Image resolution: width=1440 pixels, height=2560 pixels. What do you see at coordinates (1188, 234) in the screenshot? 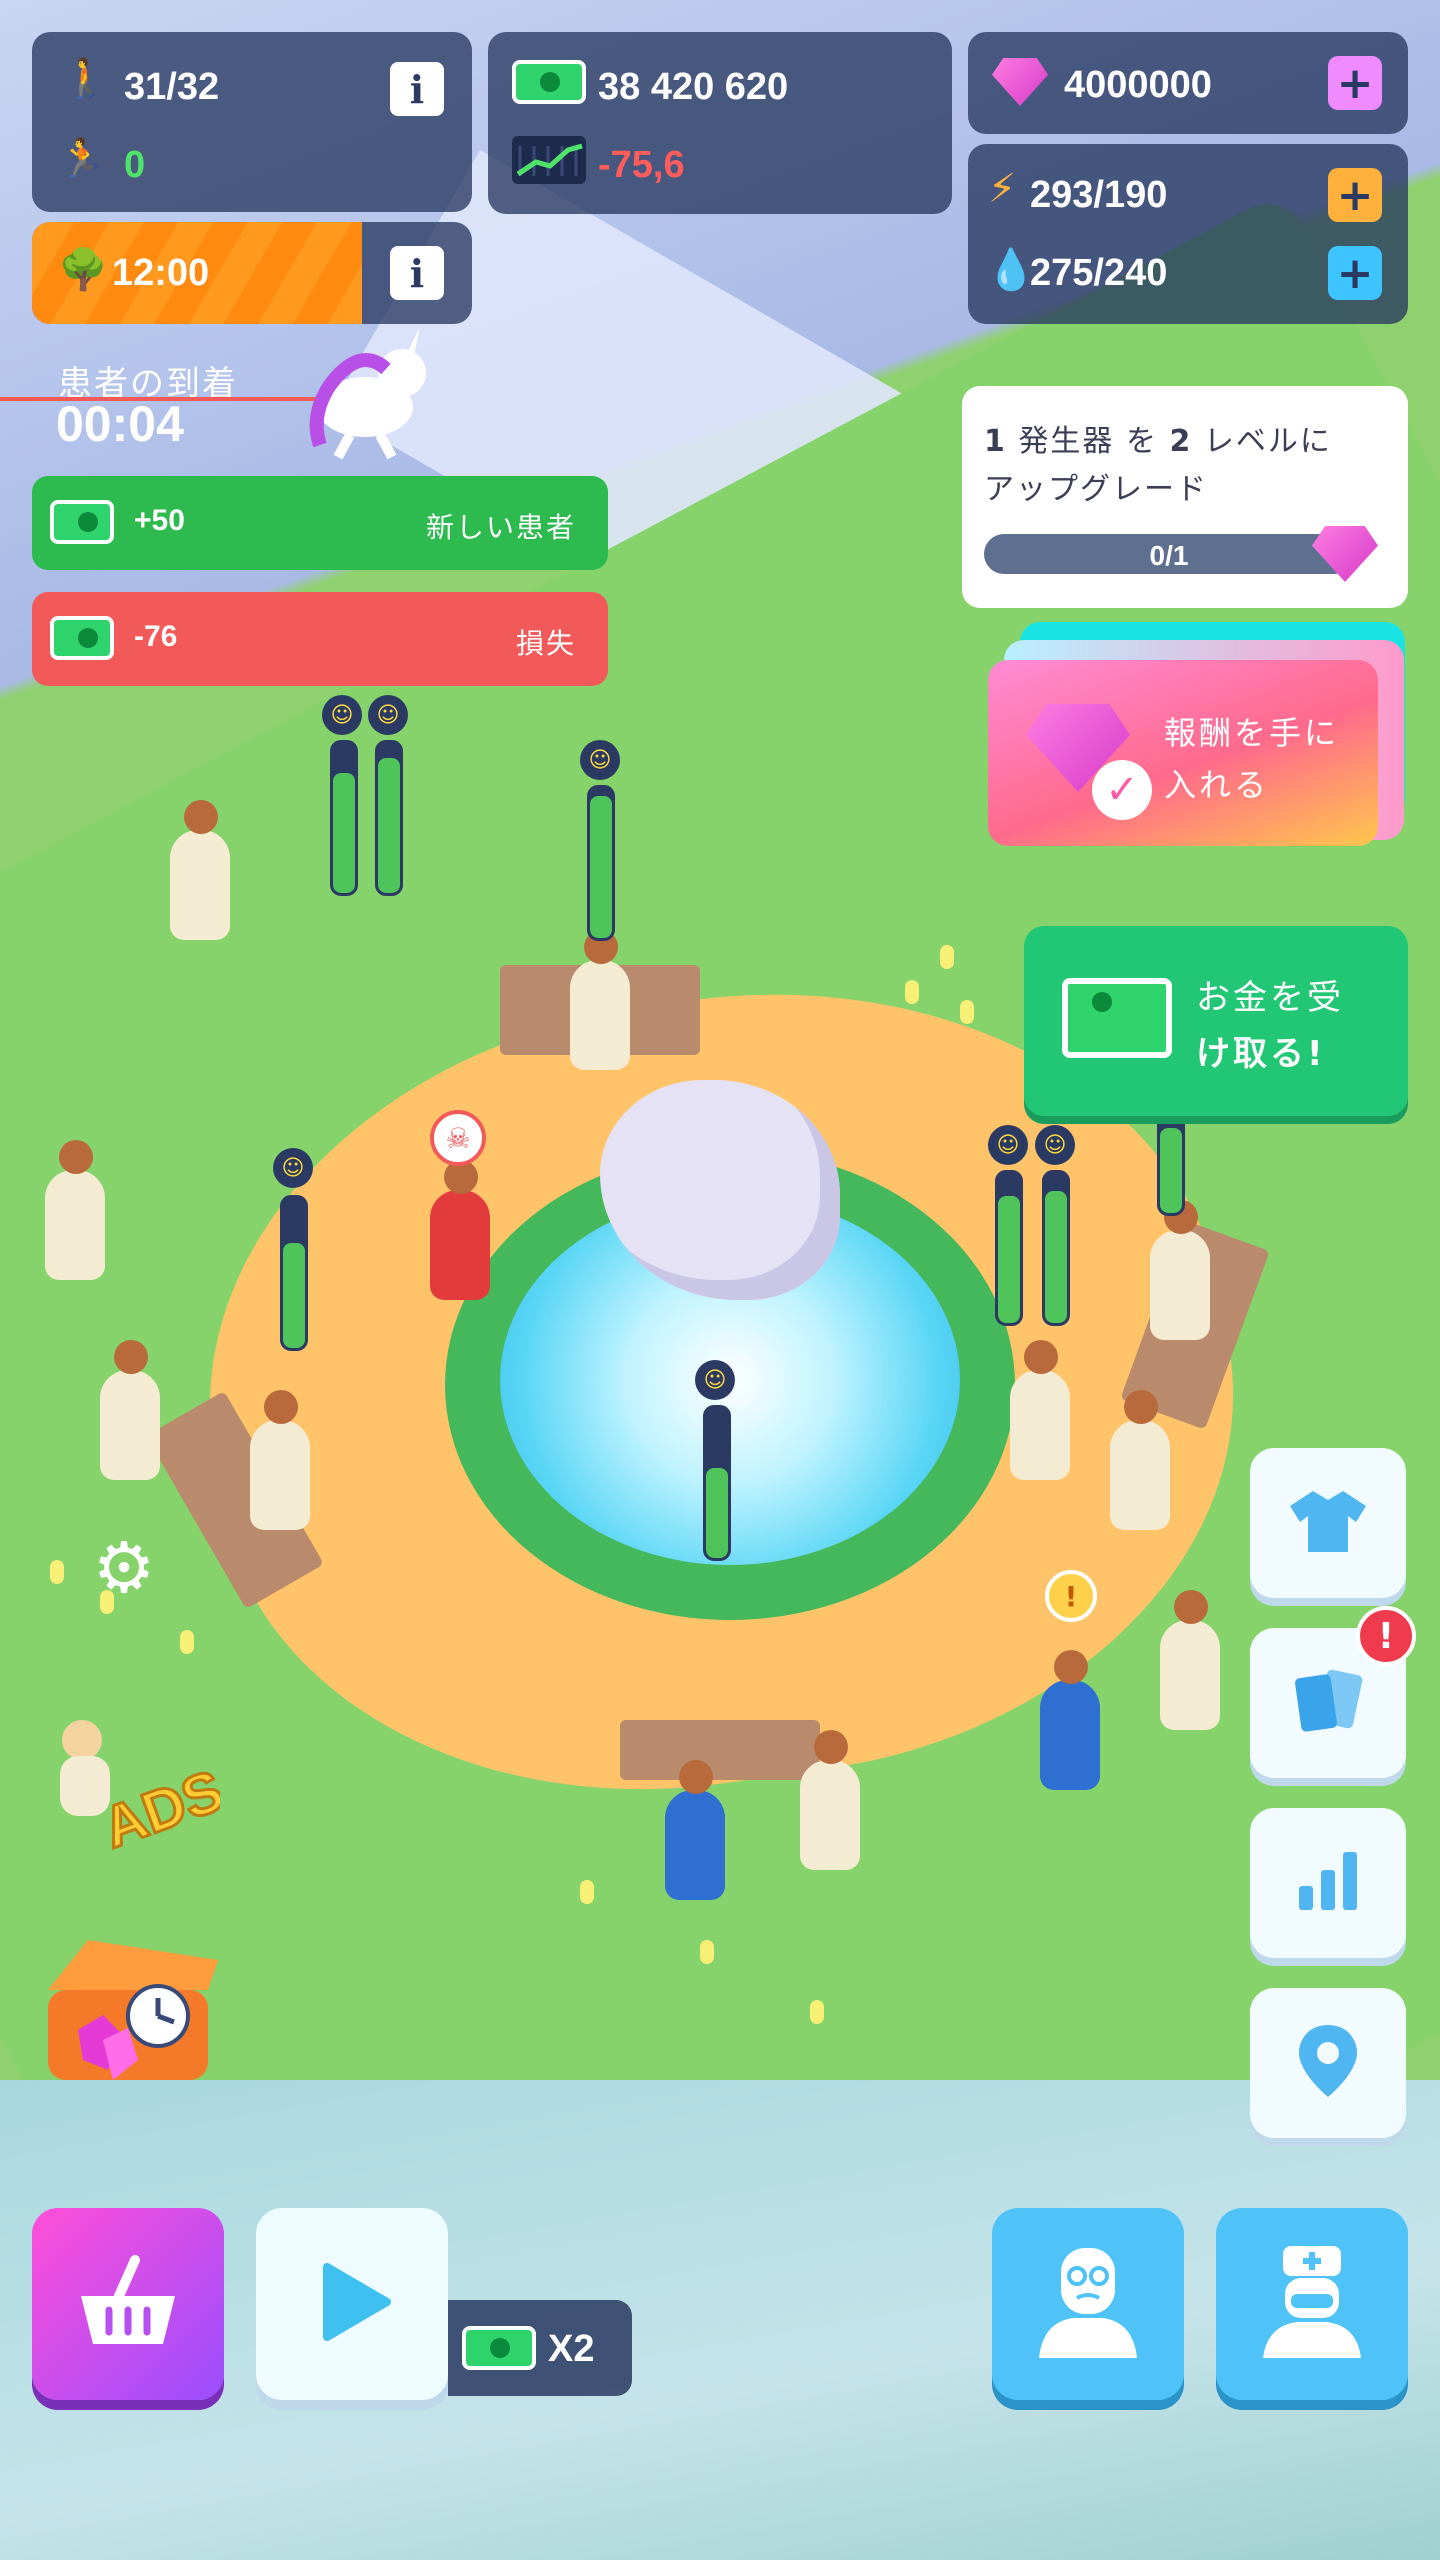
I see `resources-panel: ⚡ 293/190 + 💧 275/240 +` at bounding box center [1188, 234].